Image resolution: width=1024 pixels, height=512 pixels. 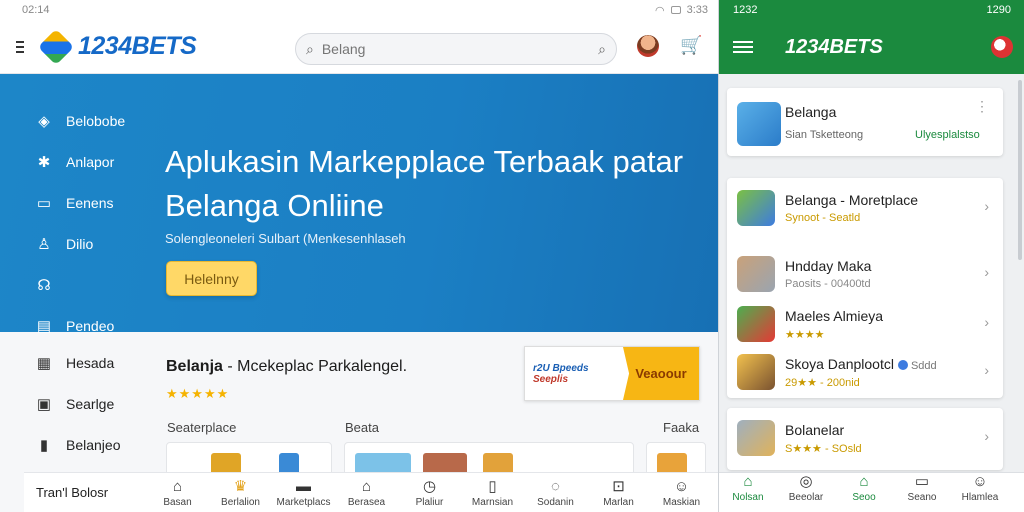 What do you see at coordinates (828, 266) in the screenshot?
I see `list-item-title: Hndday Maka` at bounding box center [828, 266].